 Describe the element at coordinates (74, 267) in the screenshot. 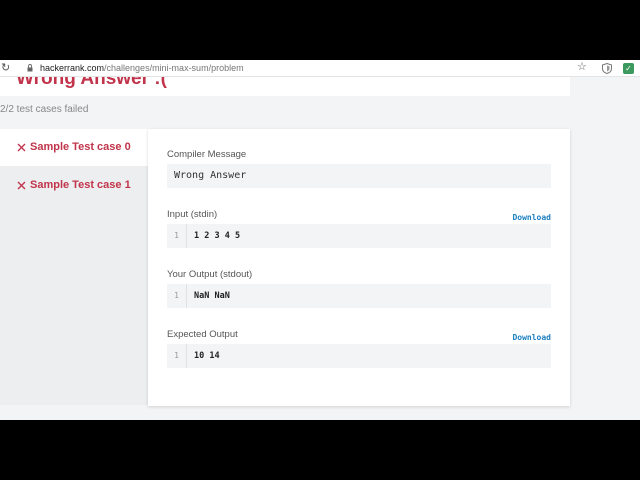

I see `test-case-tabs: Sample Test case 0 Sample Test case 1` at that location.